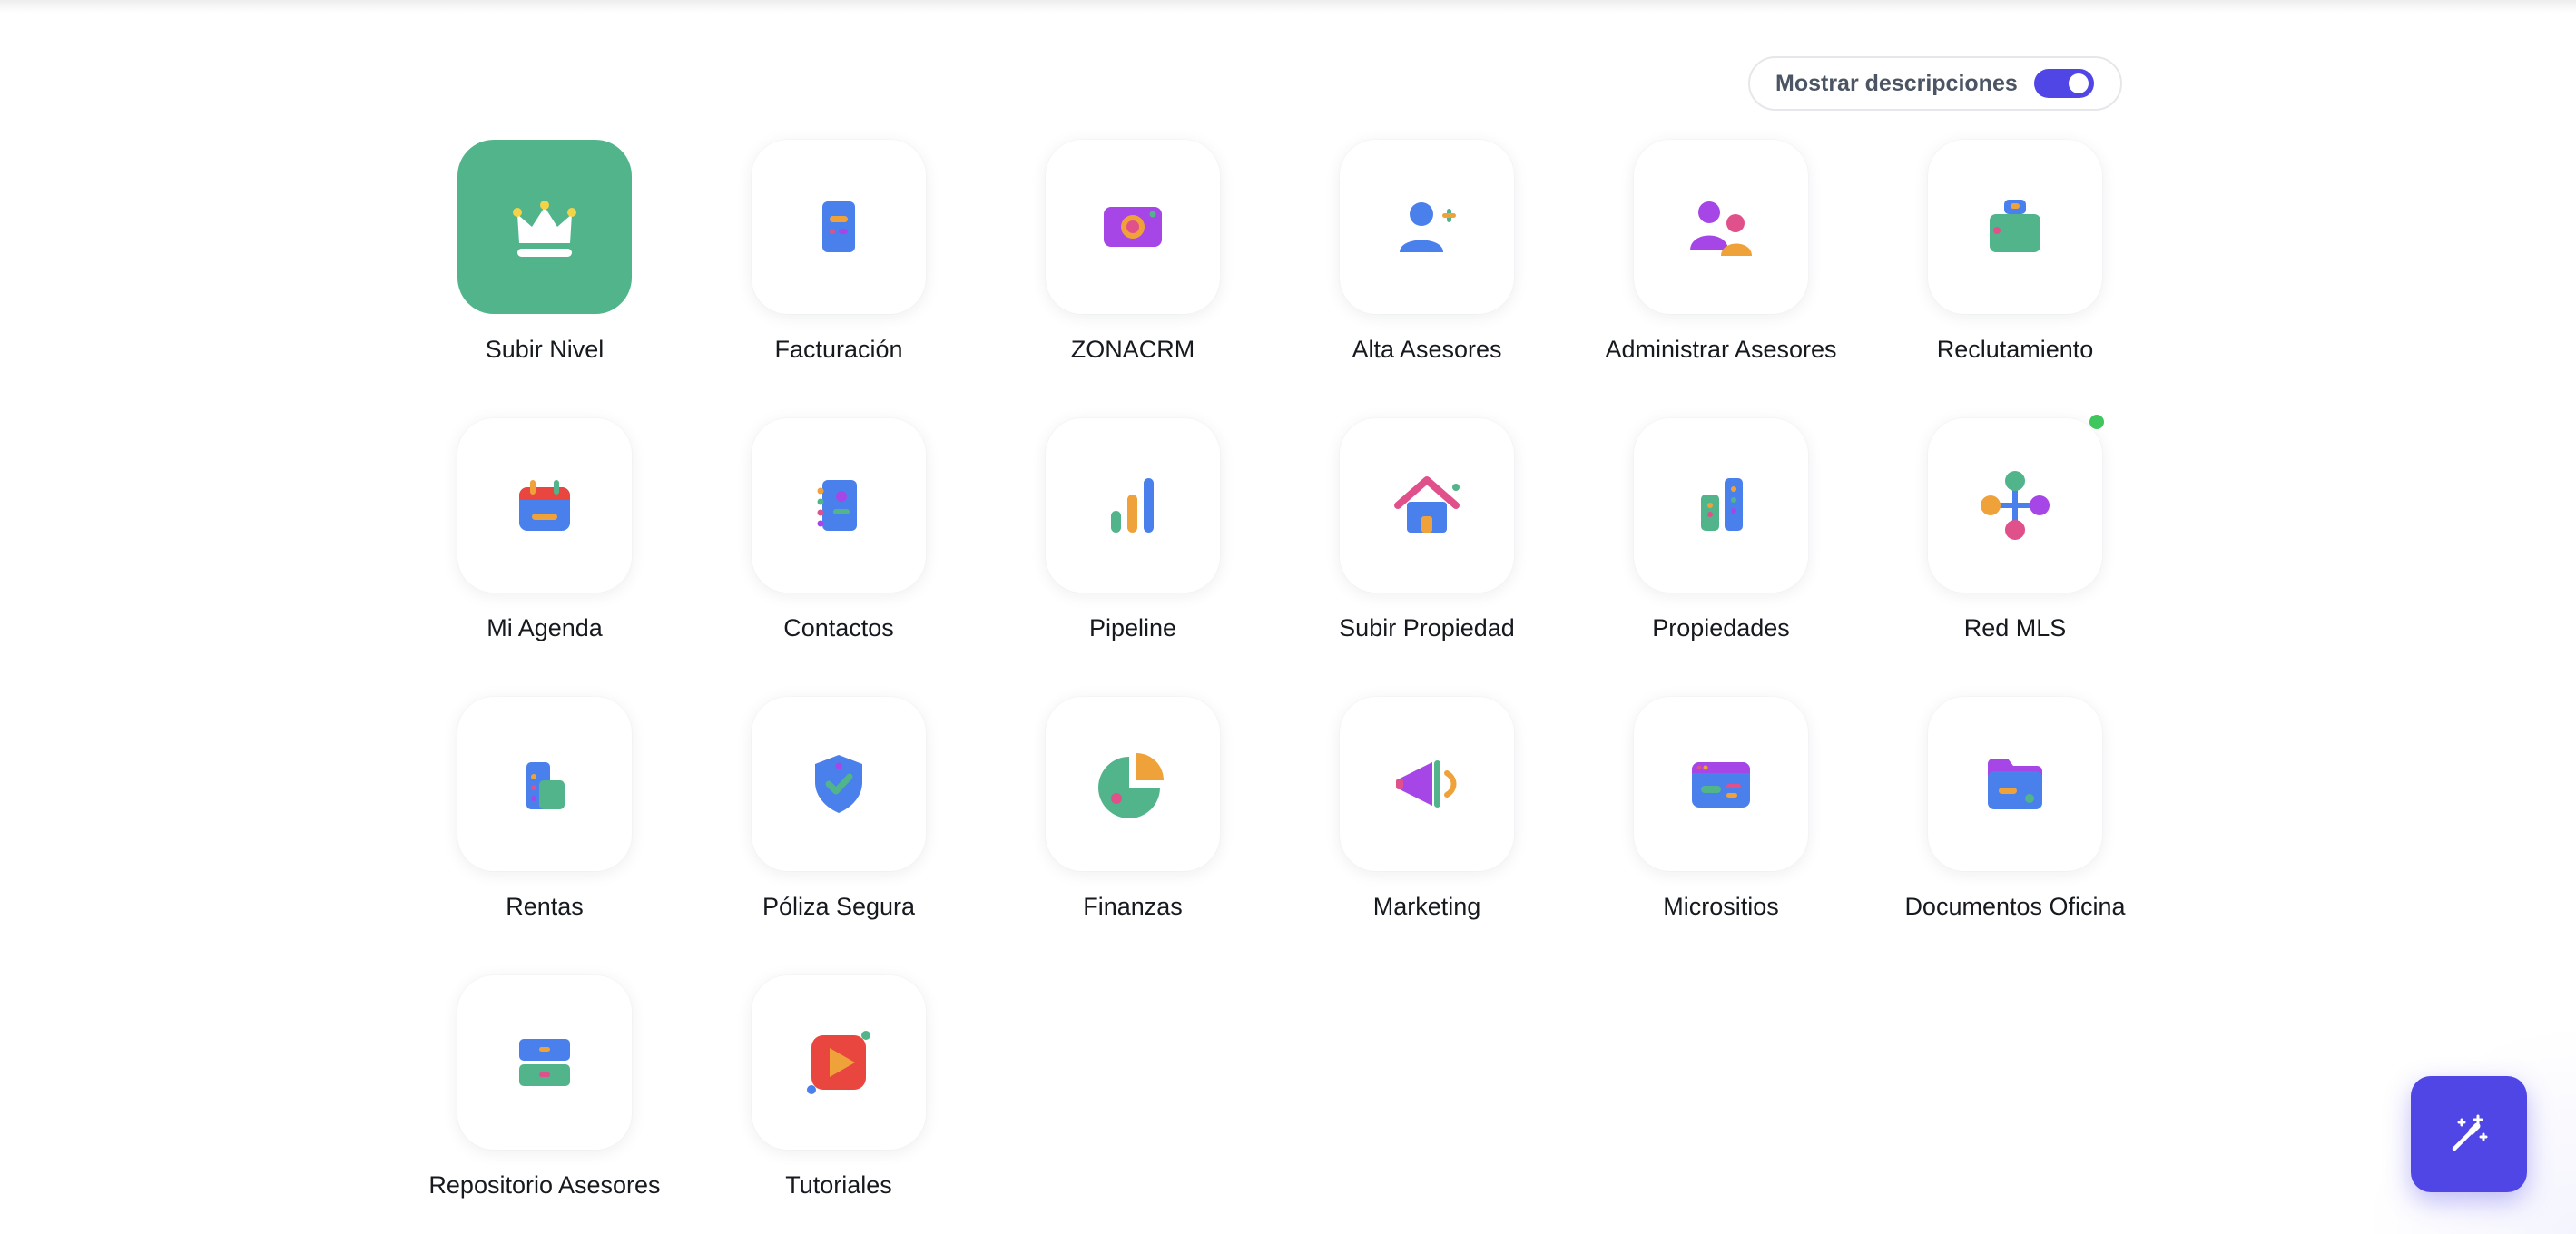  Describe the element at coordinates (839, 907) in the screenshot. I see `app-label: Póliza Segura` at that location.